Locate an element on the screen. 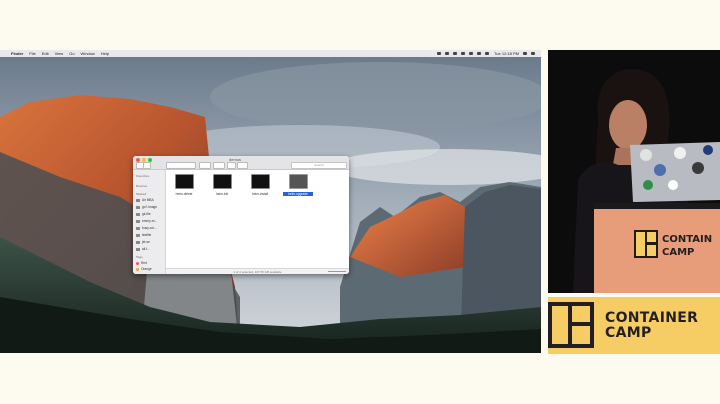  speaker-scene: CONTAIN CAMP is located at coordinates (634, 171).